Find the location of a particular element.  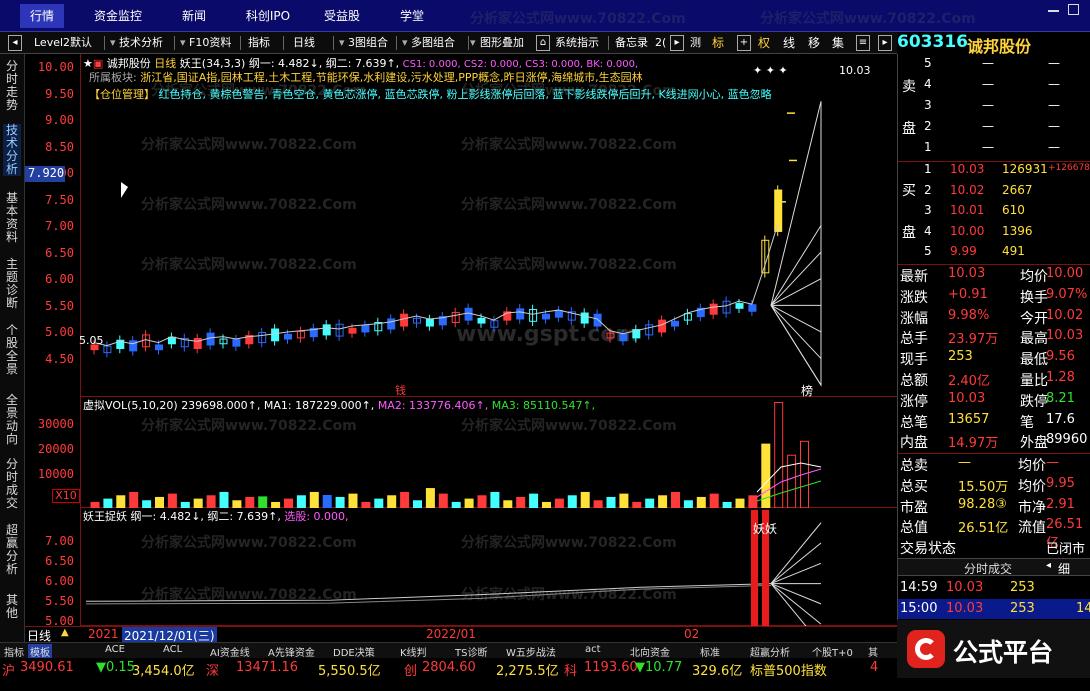

tab-academy: 学堂 is located at coordinates (412, 16).